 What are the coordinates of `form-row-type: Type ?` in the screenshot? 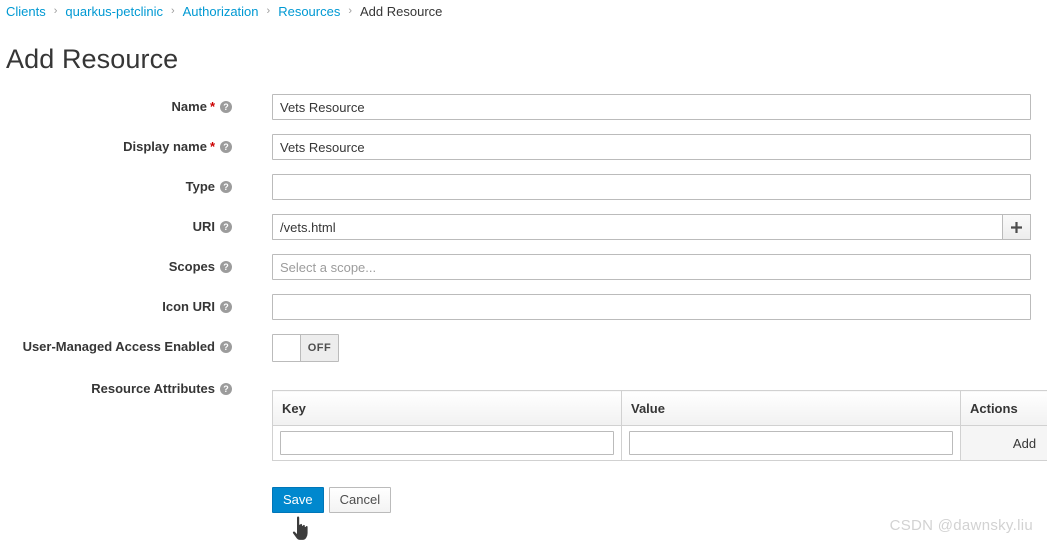 It's located at (523, 187).